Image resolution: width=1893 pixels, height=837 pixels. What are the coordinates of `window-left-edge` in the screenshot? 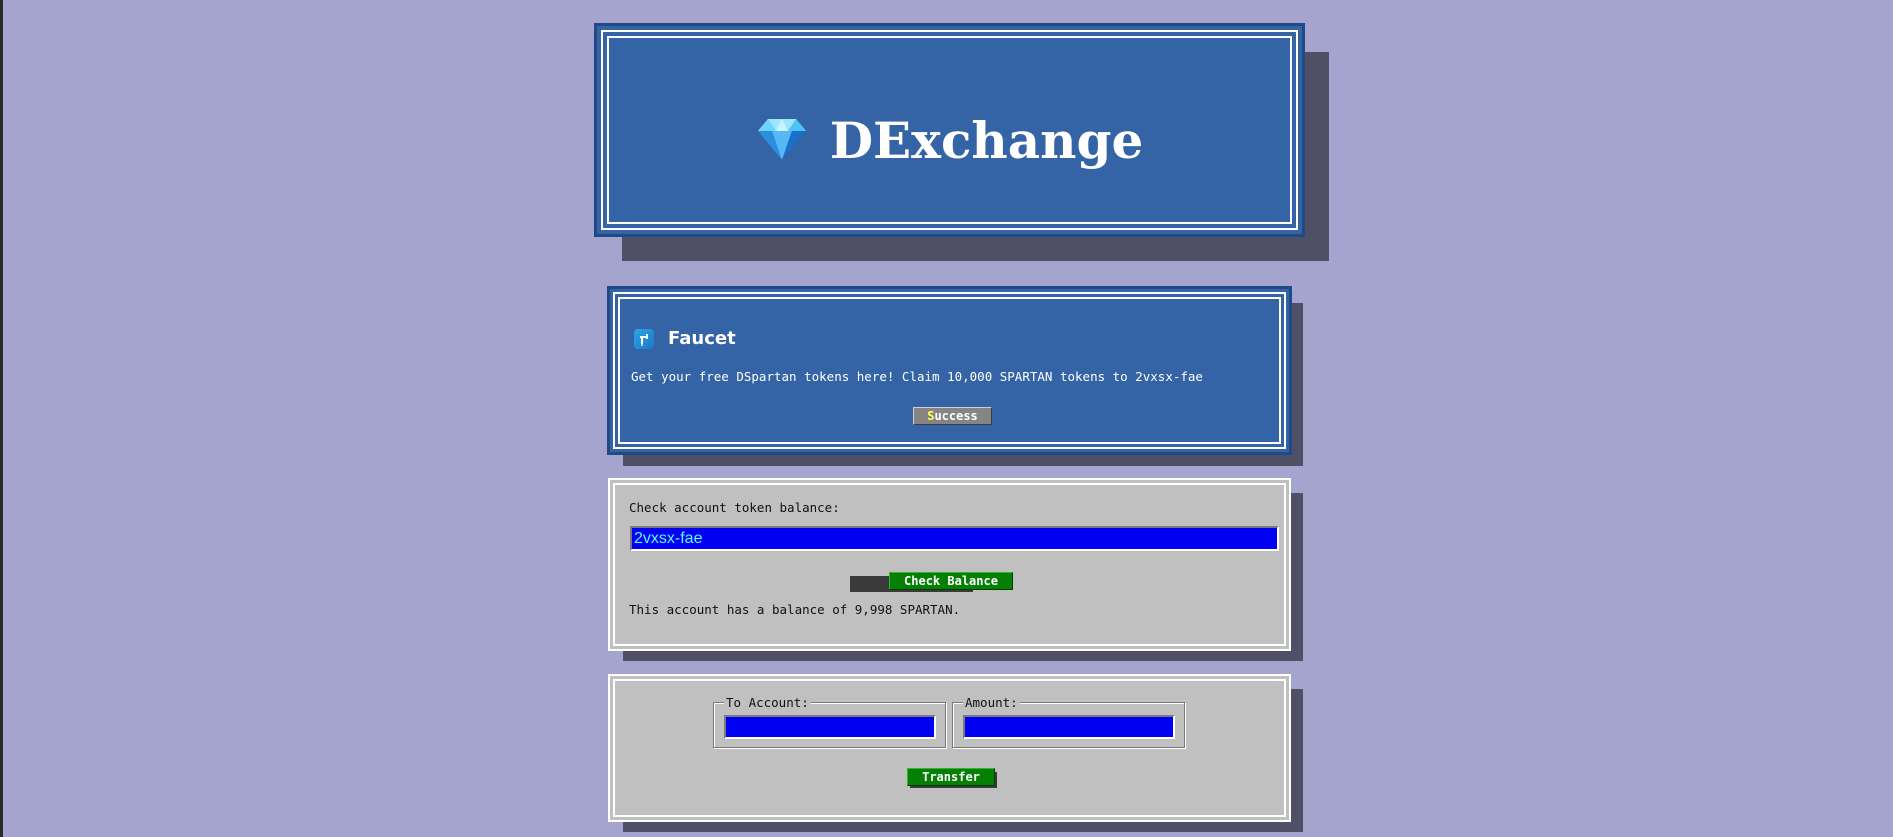 It's located at (1, 418).